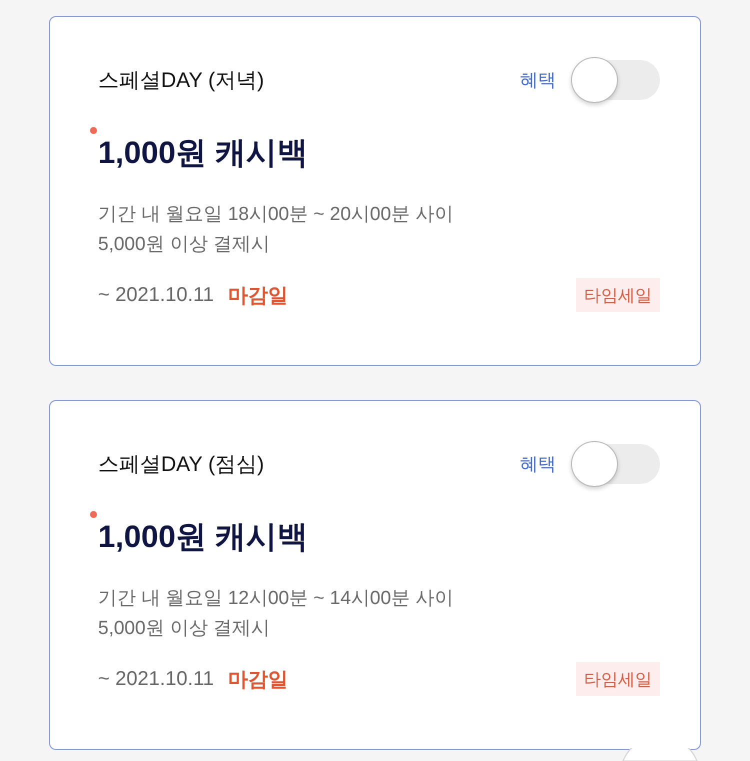  What do you see at coordinates (660, 754) in the screenshot?
I see `round-button-edge` at bounding box center [660, 754].